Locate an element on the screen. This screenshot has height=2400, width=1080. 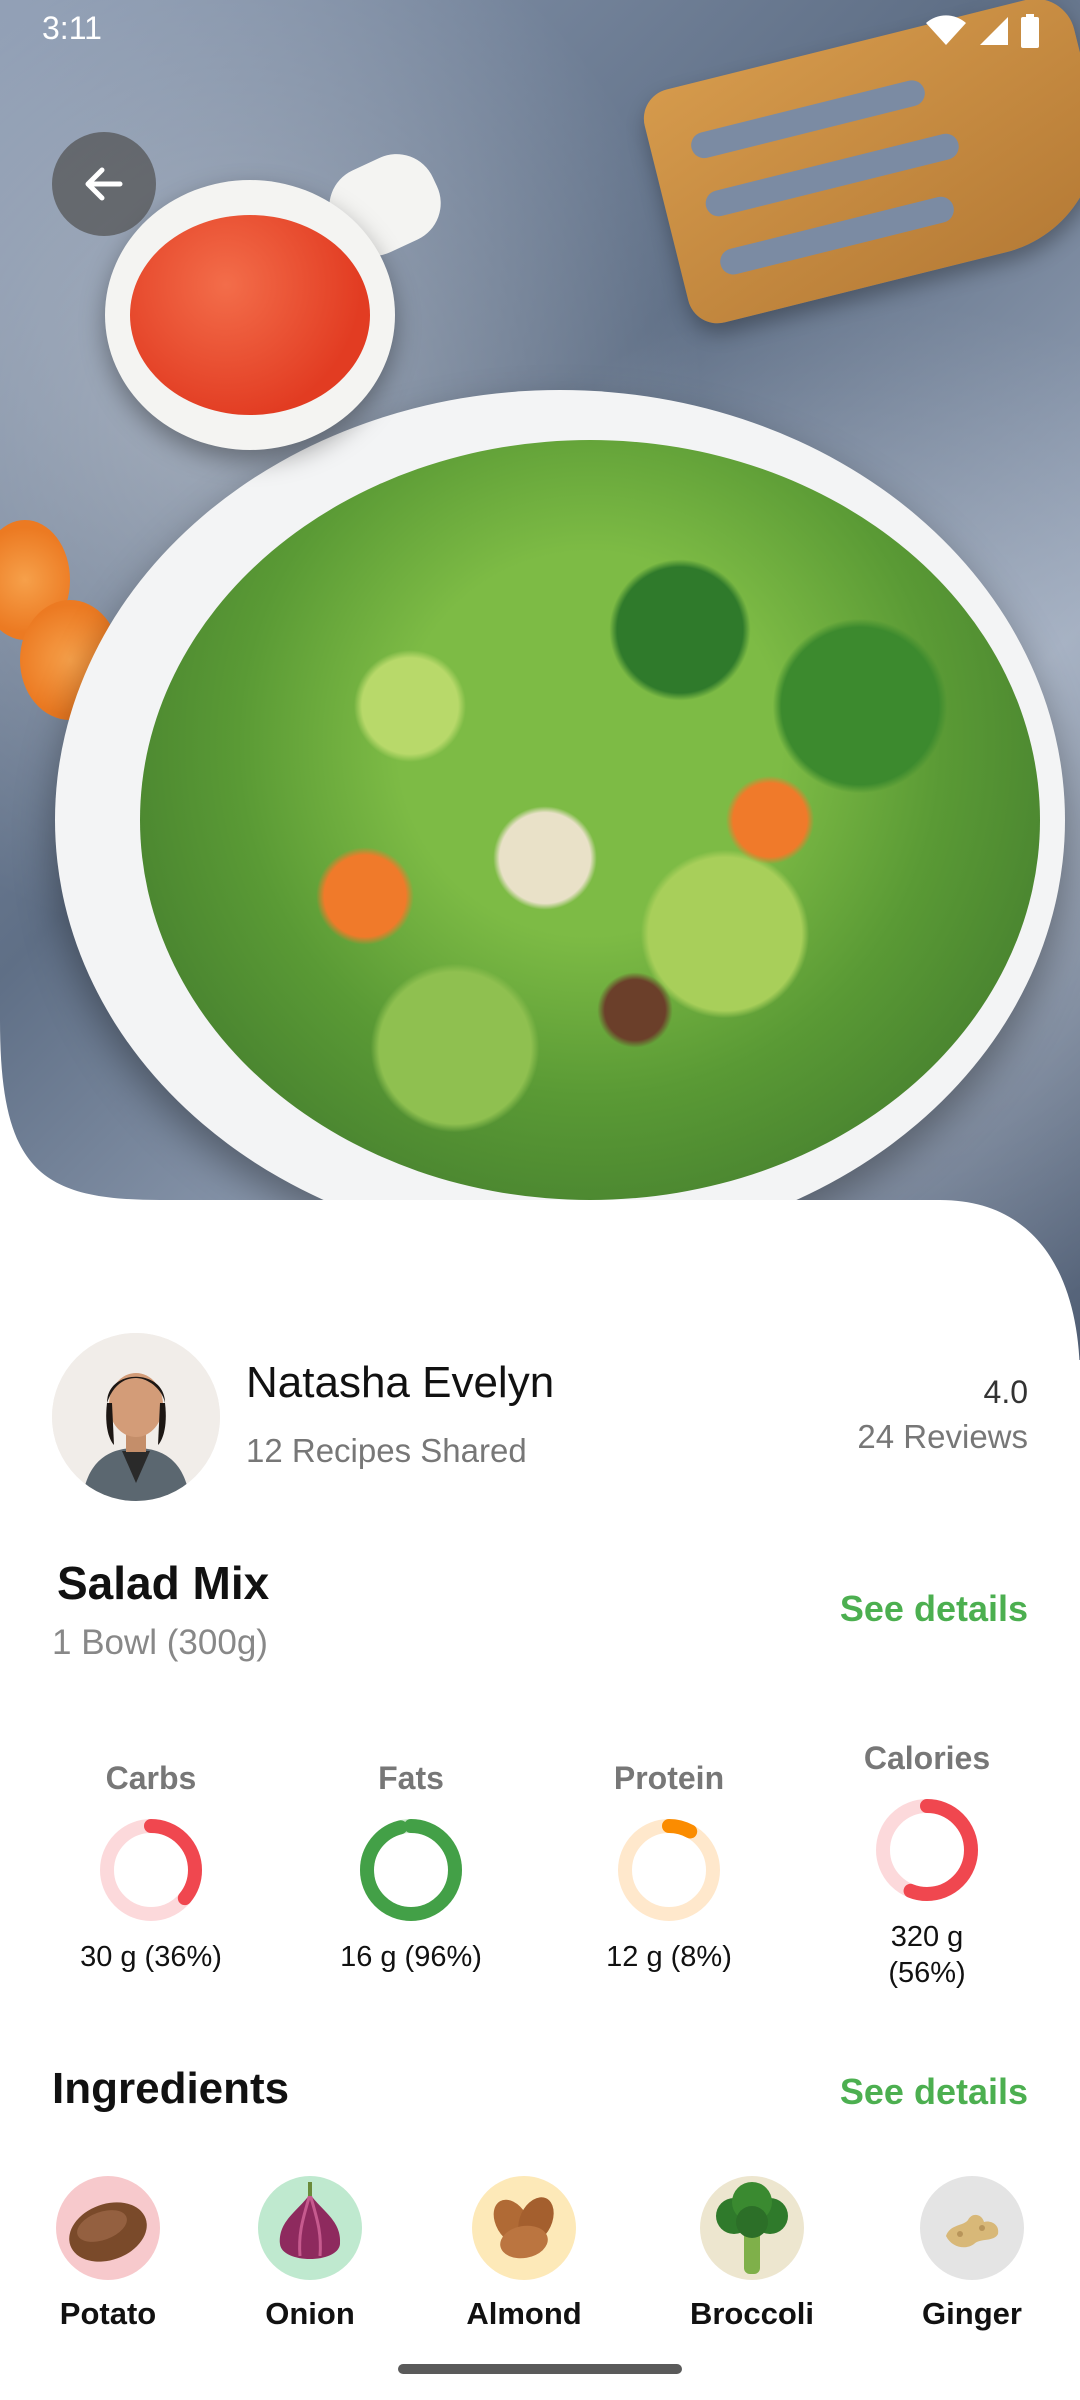
ring-progress is located at coordinates (411, 1870).